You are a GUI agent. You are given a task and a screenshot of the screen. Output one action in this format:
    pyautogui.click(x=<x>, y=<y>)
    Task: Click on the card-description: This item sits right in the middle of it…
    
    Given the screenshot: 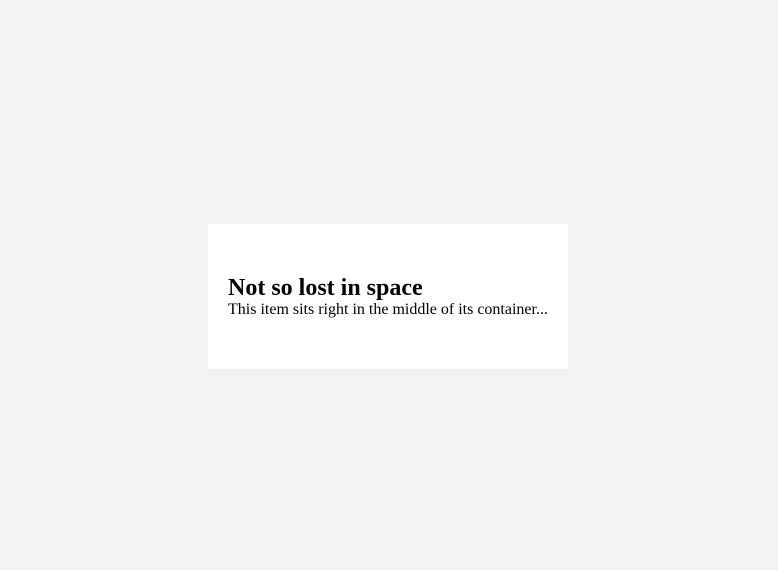 What is the action you would take?
    pyautogui.click(x=388, y=309)
    